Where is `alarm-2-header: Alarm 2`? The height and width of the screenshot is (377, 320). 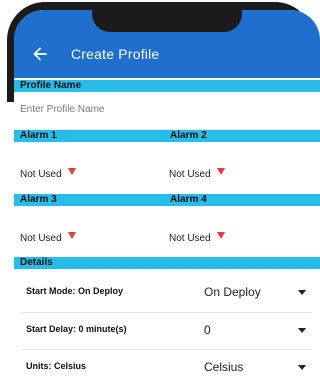
alarm-2-header: Alarm 2 is located at coordinates (188, 135).